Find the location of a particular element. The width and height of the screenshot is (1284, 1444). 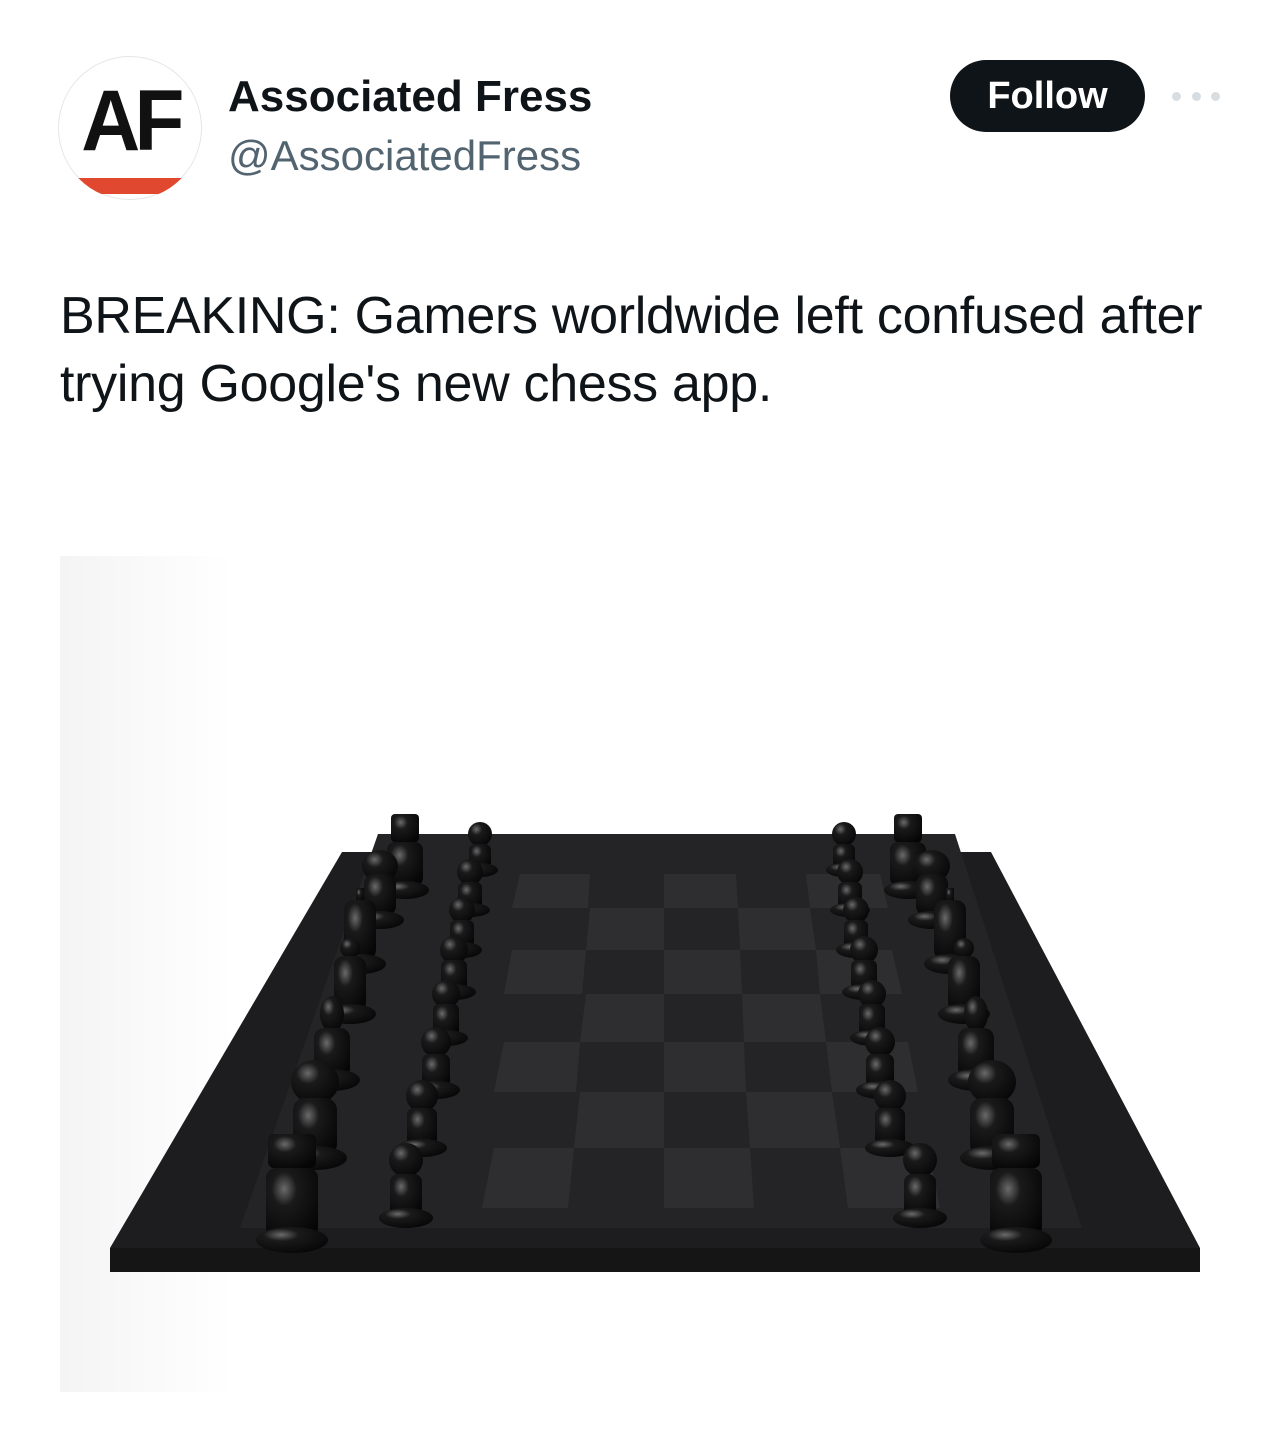

avatar-logo-underline is located at coordinates (130, 186).